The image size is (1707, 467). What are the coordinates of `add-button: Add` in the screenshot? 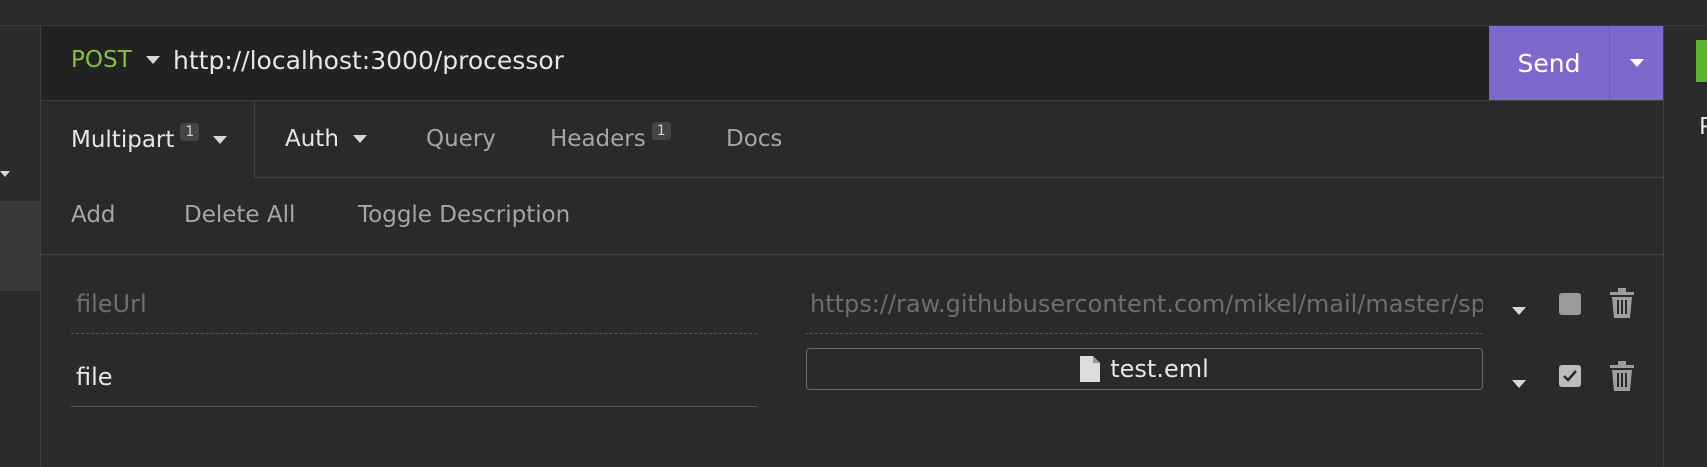 It's located at (93, 215).